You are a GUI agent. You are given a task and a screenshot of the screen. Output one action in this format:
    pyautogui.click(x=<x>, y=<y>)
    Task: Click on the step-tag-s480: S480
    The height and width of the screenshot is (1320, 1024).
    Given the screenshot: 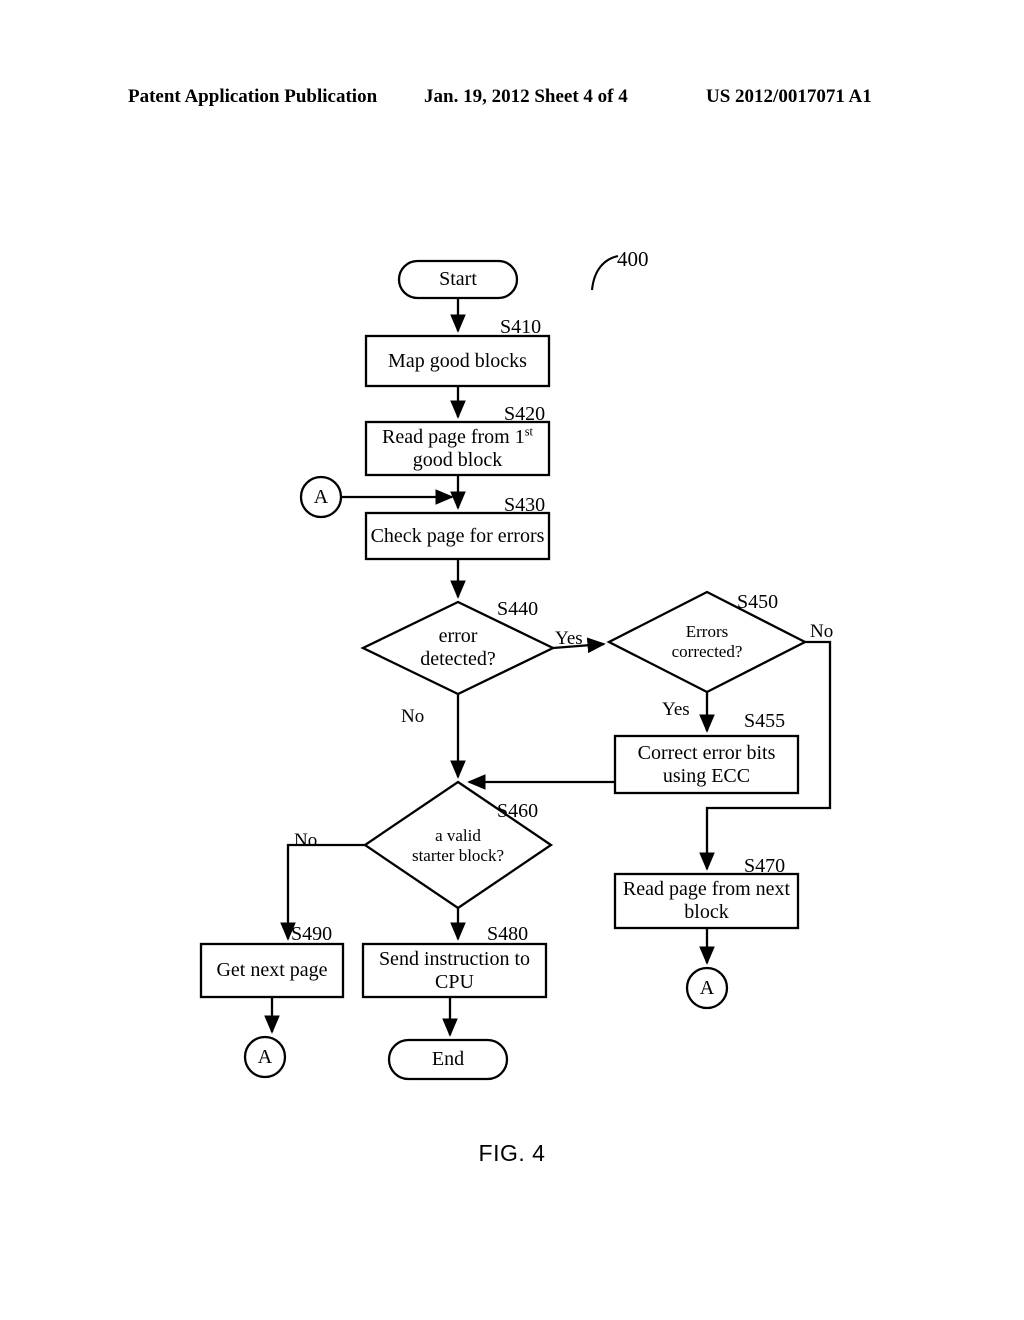 What is the action you would take?
    pyautogui.click(x=508, y=934)
    